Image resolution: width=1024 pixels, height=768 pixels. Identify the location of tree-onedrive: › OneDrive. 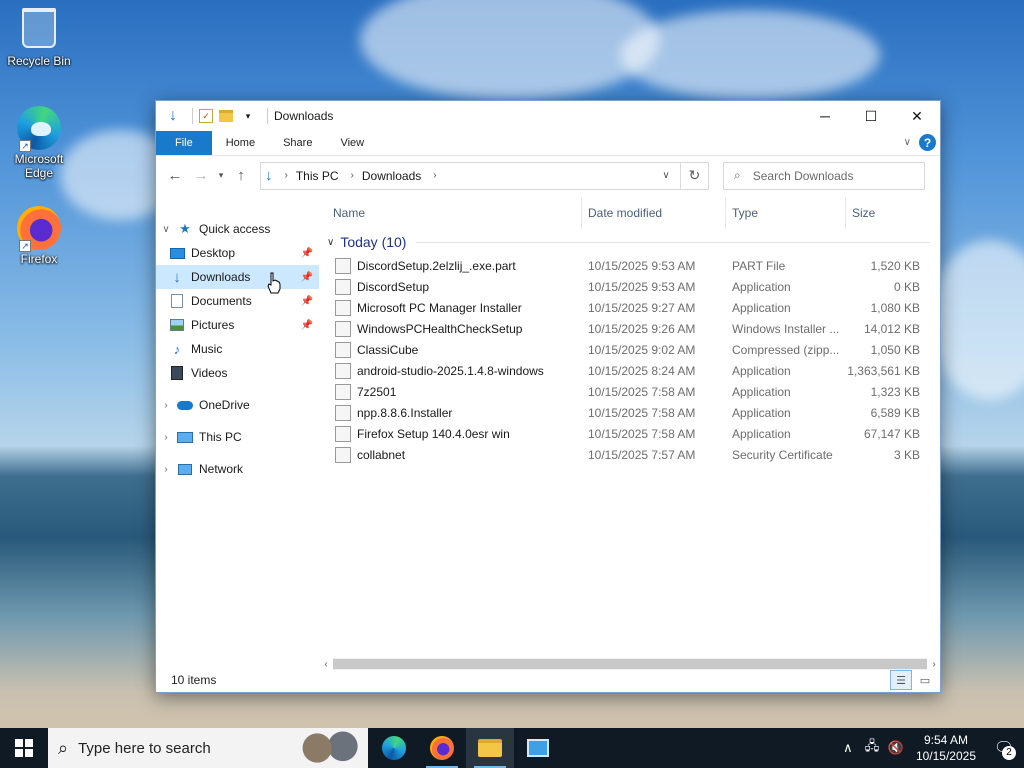
(237, 405).